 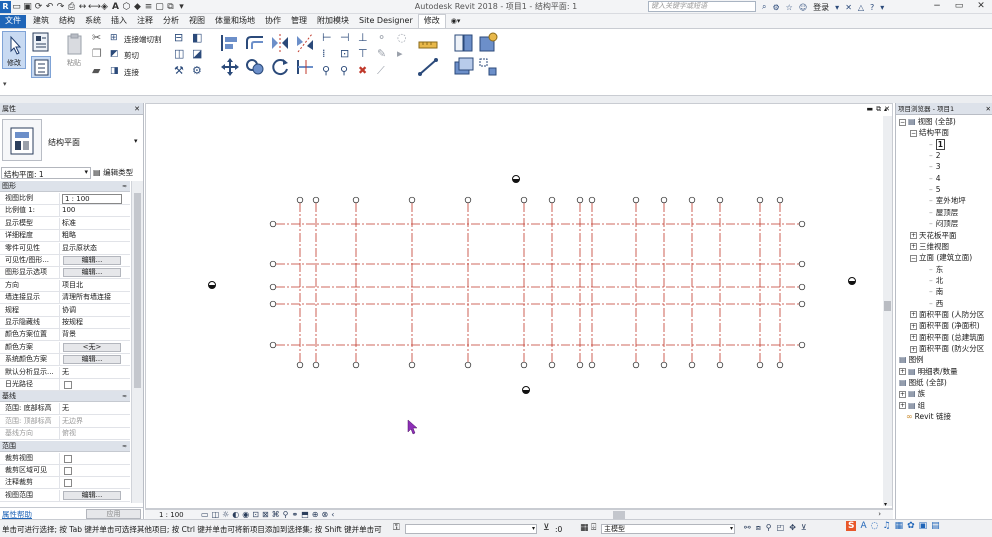 What do you see at coordinates (41, 21) in the screenshot?
I see `tab-1: 建筑` at bounding box center [41, 21].